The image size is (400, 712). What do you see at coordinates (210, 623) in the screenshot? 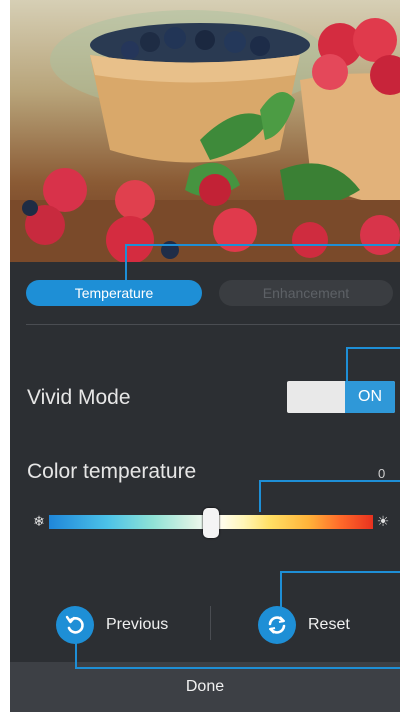
I see `button-separator` at bounding box center [210, 623].